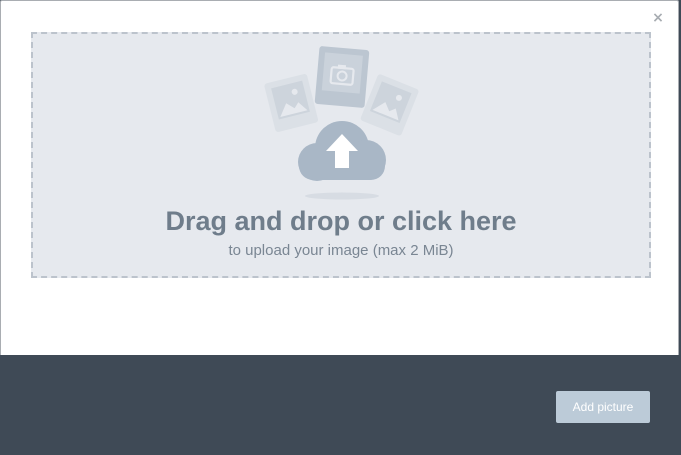  I want to click on cloud-shadow, so click(342, 196).